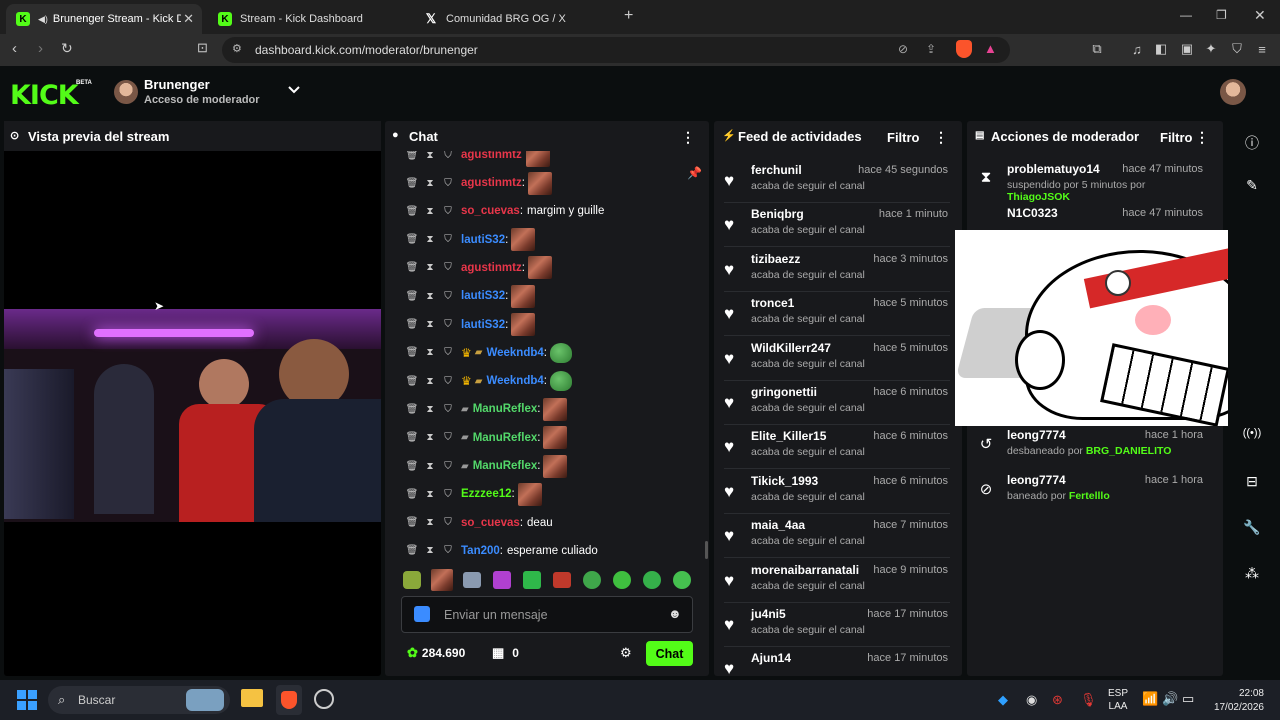  I want to click on sidebar-icon: ◧, so click(1161, 49).